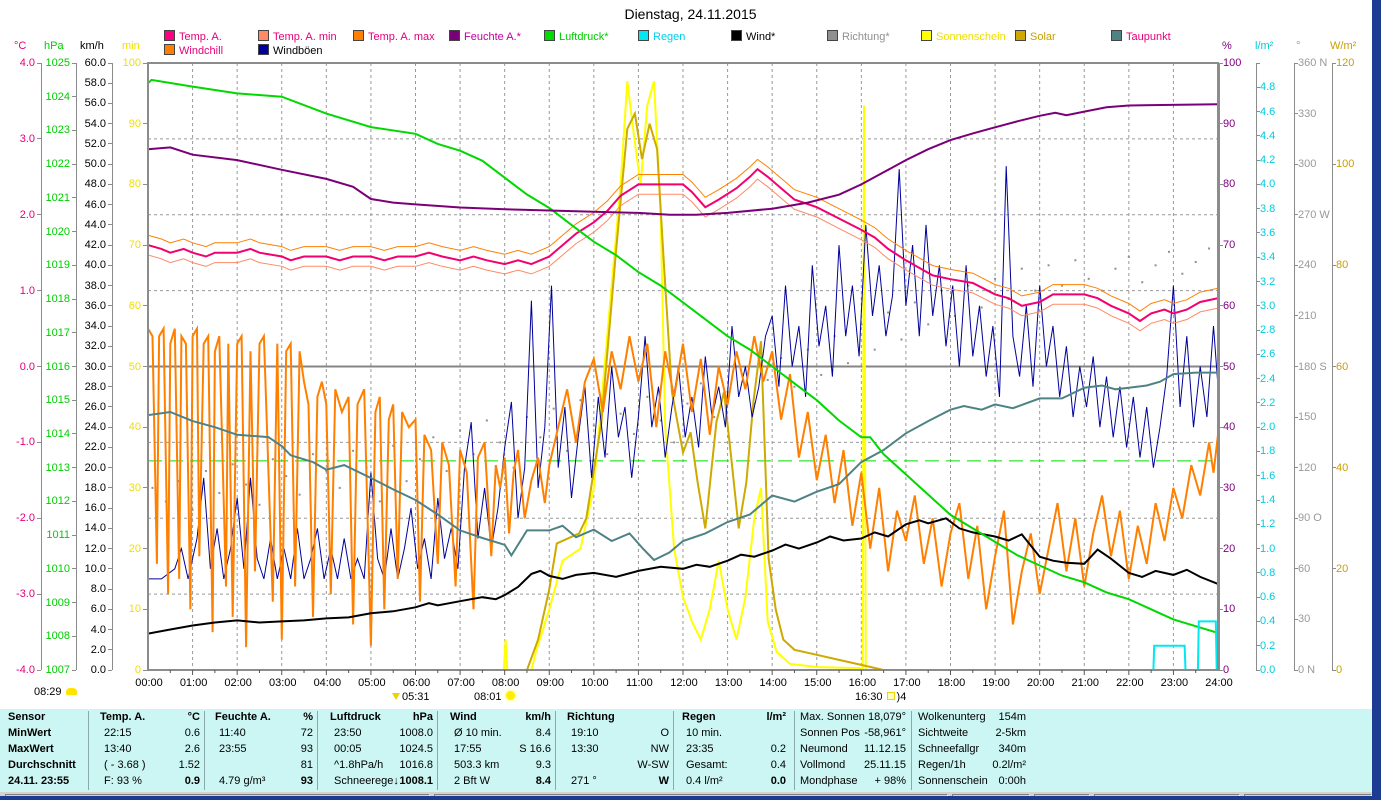 Image resolution: width=1381 pixels, height=800 pixels. Describe the element at coordinates (488, 697) in the screenshot. I see `sunrise-time: 08:01` at that location.